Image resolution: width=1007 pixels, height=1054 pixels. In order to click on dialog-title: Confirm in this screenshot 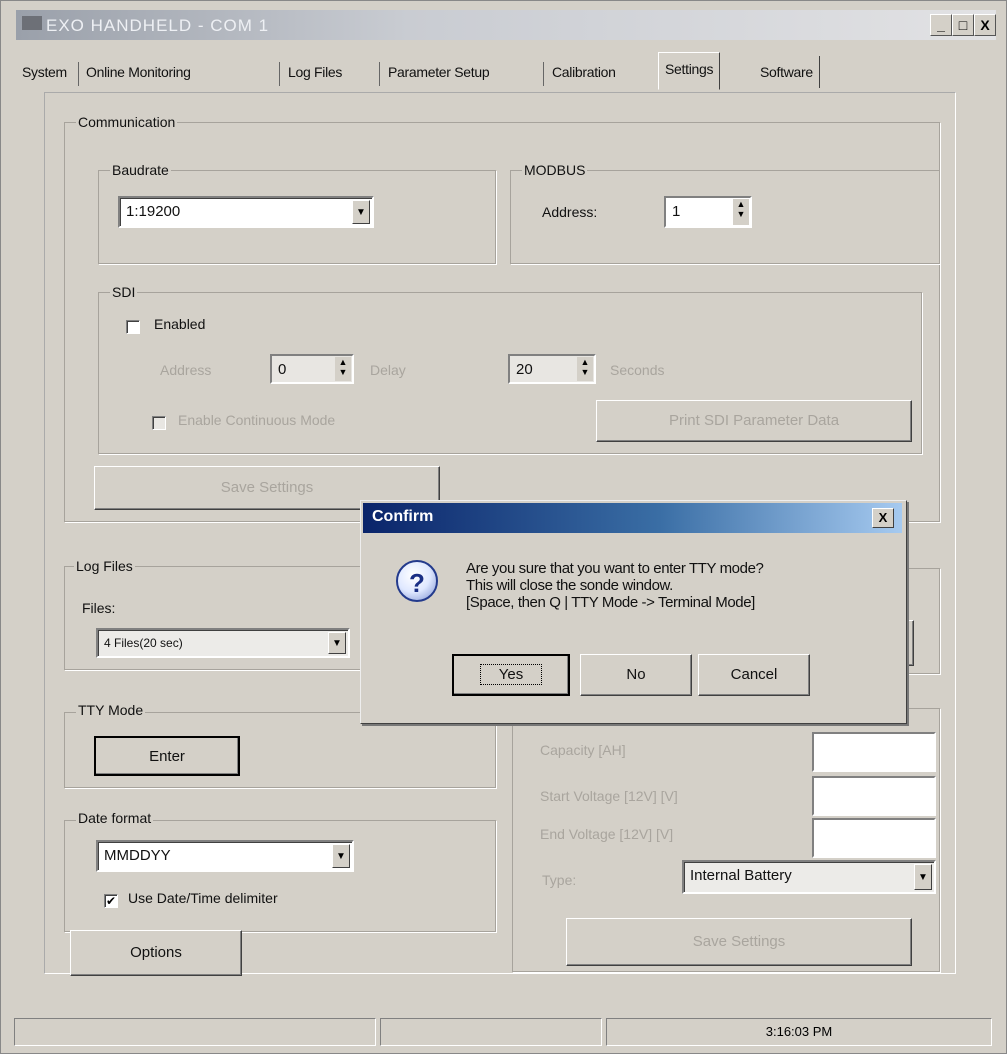, I will do `click(403, 516)`.